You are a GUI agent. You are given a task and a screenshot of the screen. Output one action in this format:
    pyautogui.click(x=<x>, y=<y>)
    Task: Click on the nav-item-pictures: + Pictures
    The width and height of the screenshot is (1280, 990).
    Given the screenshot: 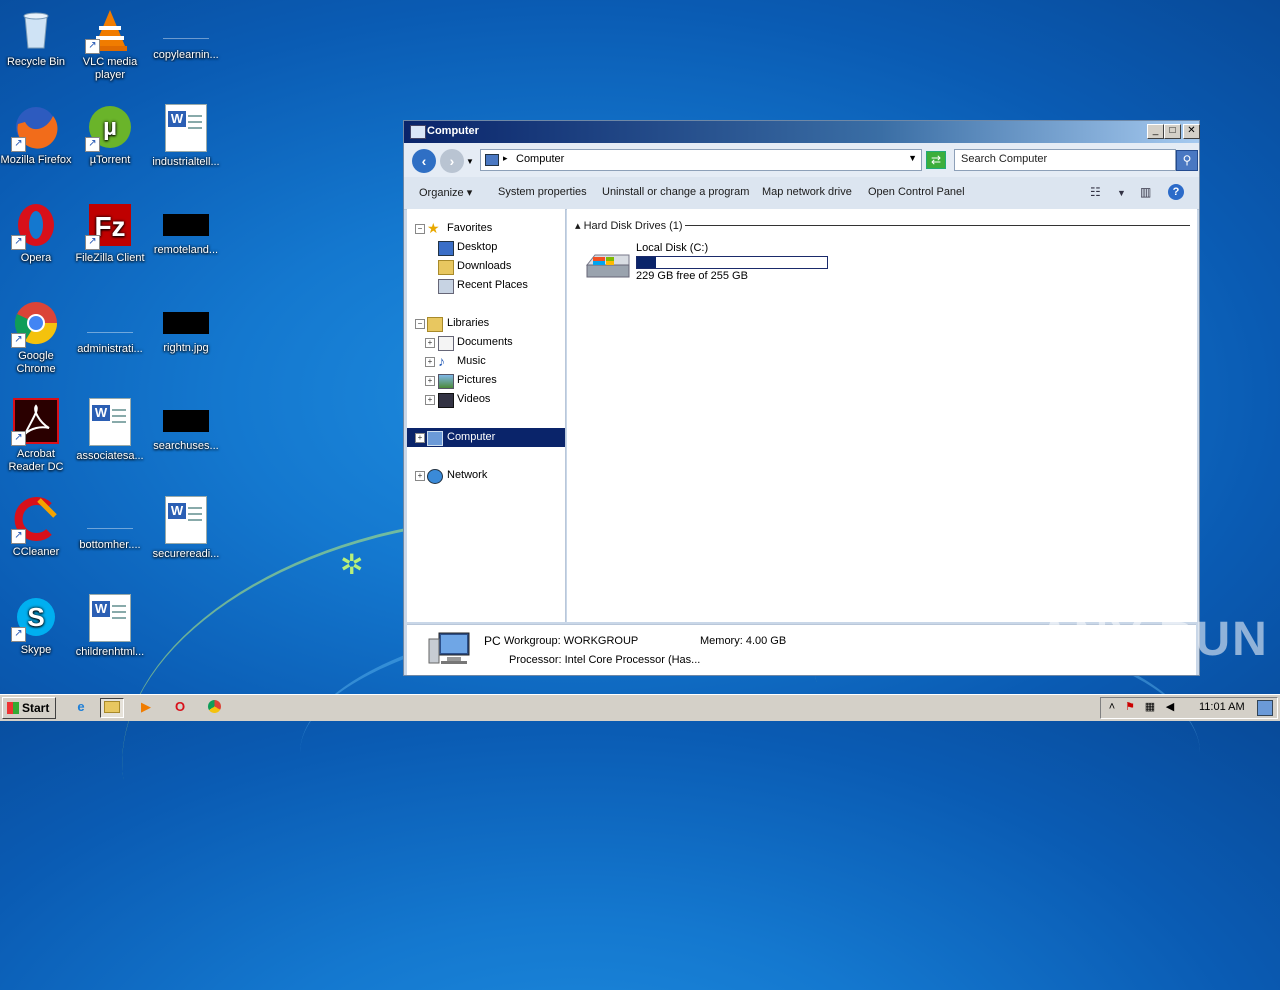 What is the action you would take?
    pyautogui.click(x=486, y=380)
    